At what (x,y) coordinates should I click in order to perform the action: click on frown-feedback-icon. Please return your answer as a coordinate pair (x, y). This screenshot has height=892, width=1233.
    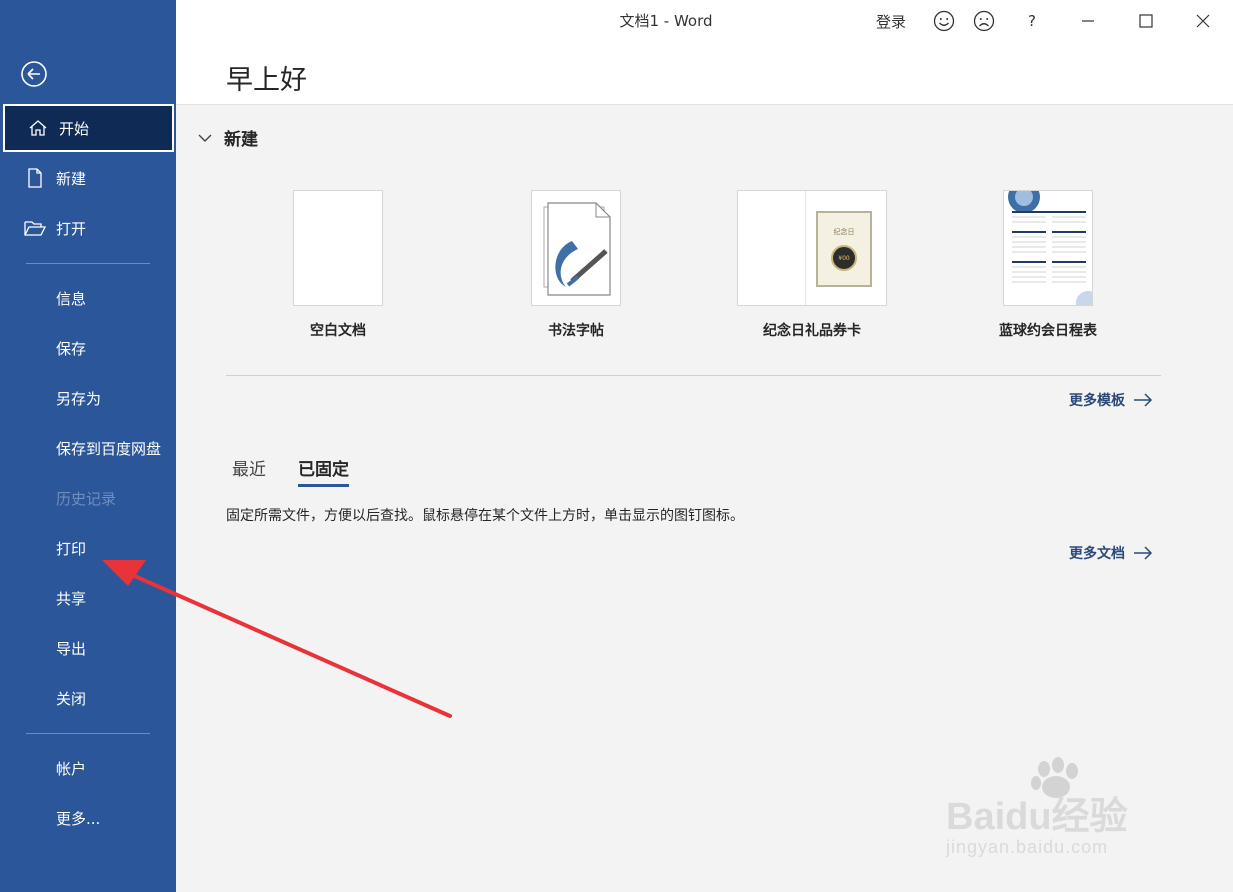
    Looking at the image, I should click on (984, 21).